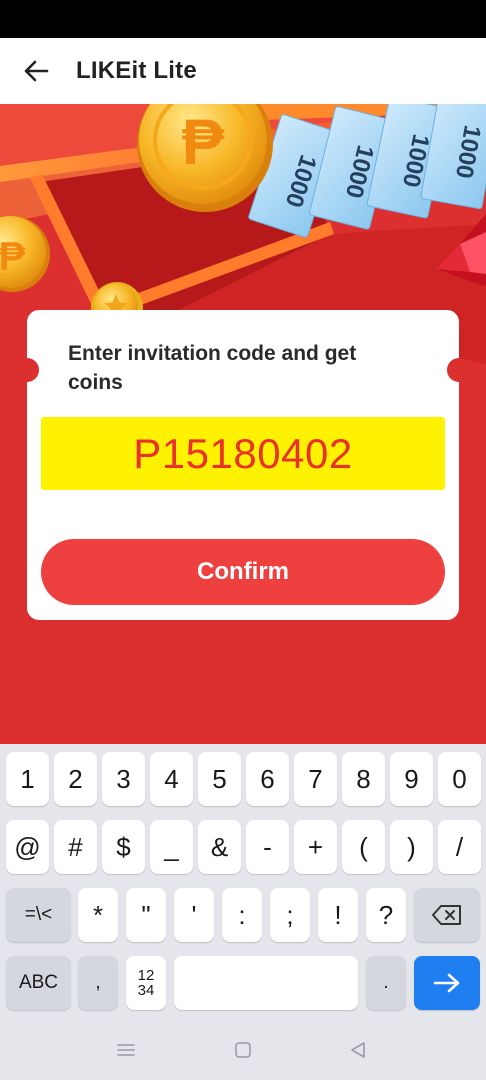 This screenshot has width=486, height=1080. Describe the element at coordinates (243, 19) in the screenshot. I see `status-bar` at that location.